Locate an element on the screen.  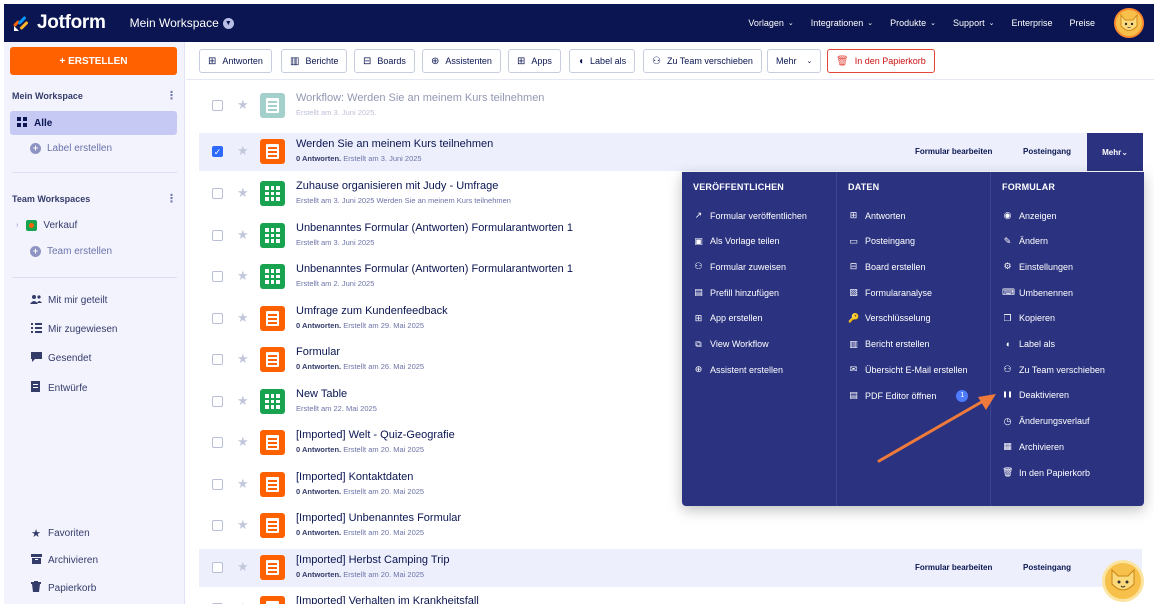
menu-item-ändern: ✎ Ändern is located at coordinates (1025, 241).